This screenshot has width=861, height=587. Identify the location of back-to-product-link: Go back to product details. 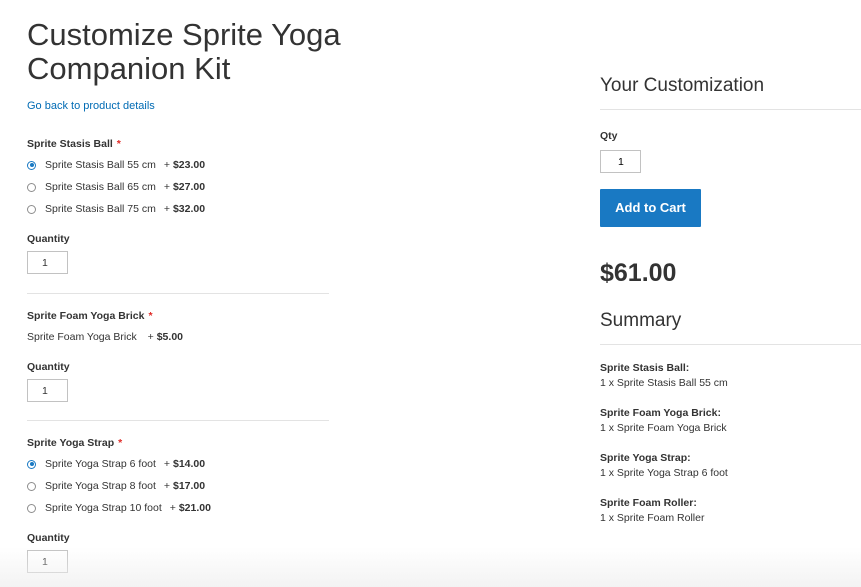
(91, 106).